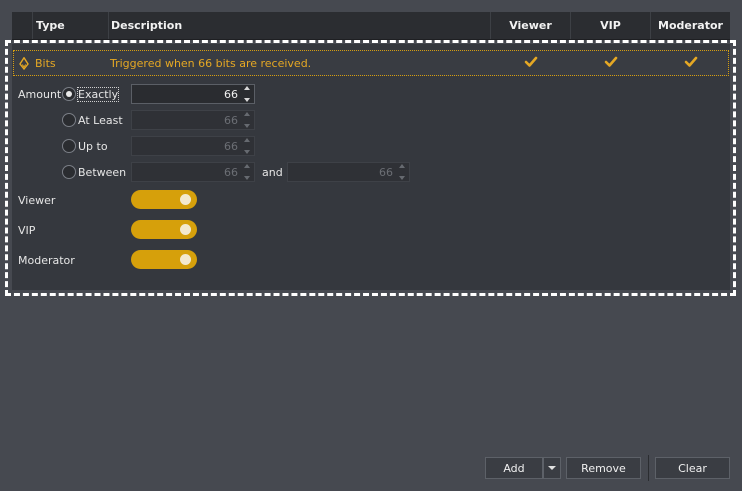  Describe the element at coordinates (603, 468) in the screenshot. I see `remove-button: Remove` at that location.